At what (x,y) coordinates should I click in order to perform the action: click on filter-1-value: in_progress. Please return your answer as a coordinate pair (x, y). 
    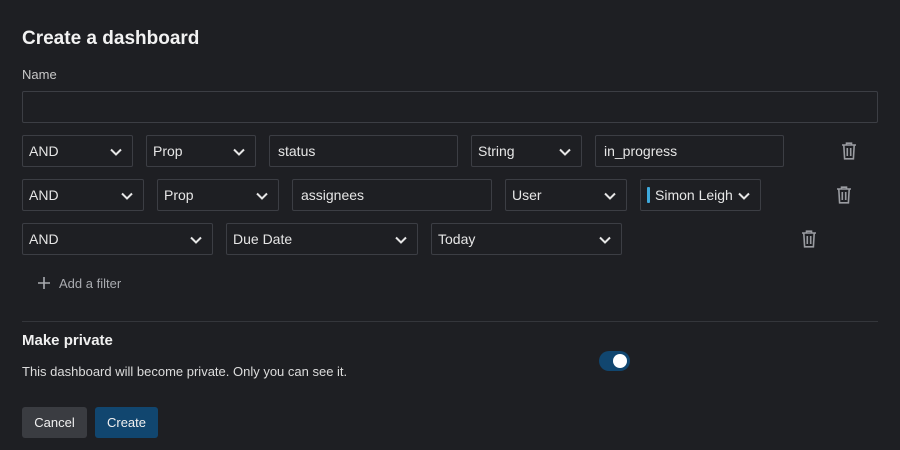
    Looking at the image, I should click on (641, 151).